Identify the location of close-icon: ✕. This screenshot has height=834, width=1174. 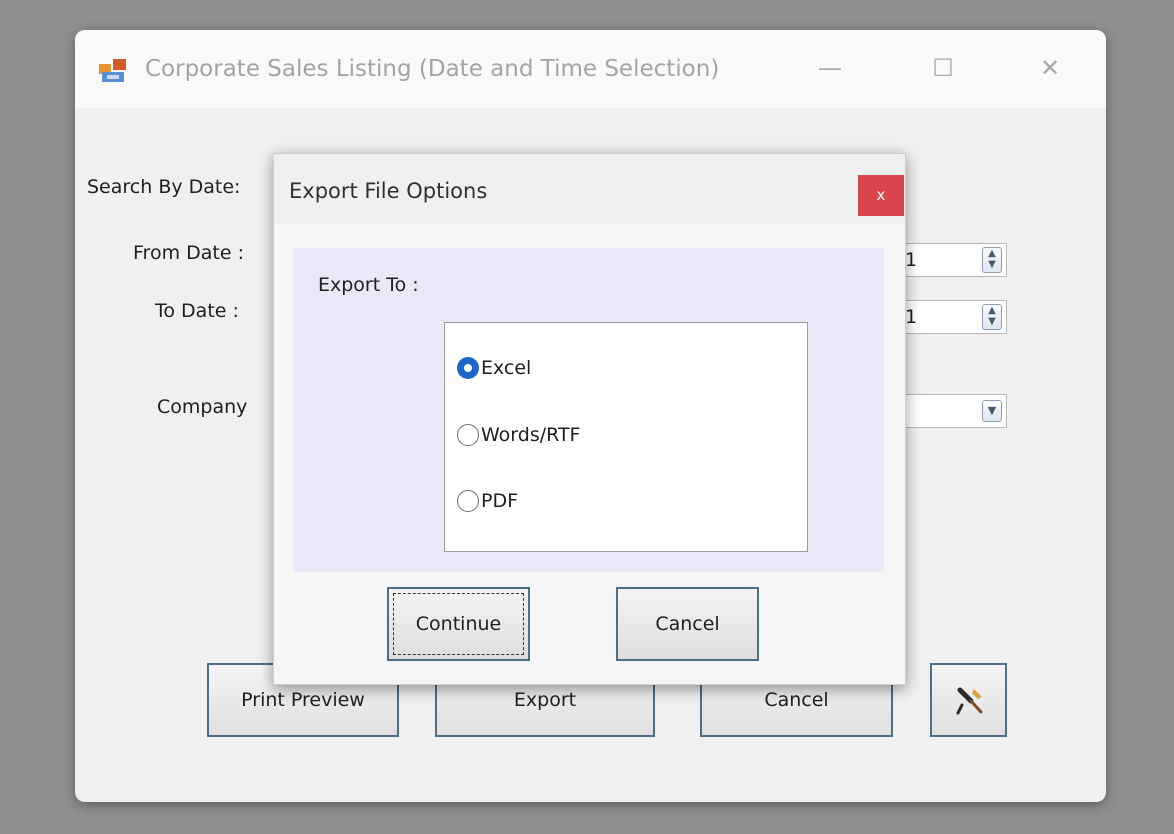
(1050, 68).